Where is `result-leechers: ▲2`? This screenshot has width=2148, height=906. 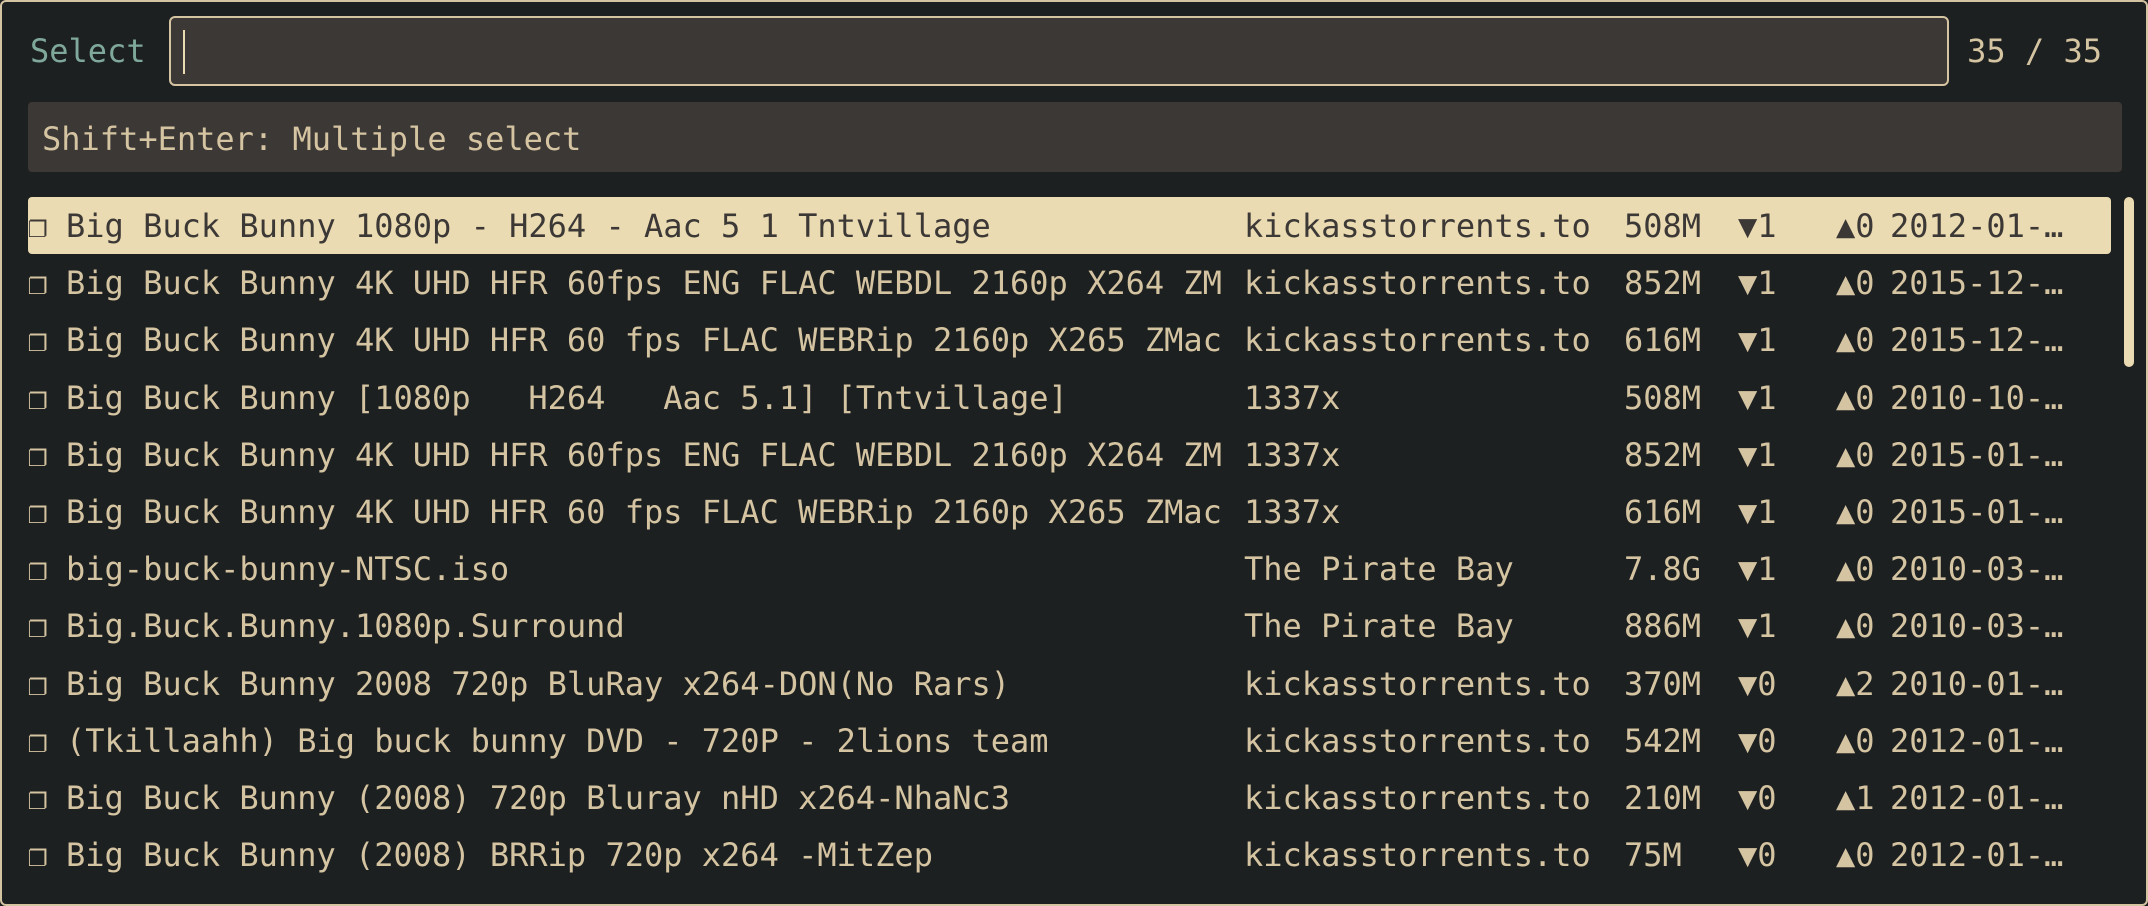
result-leechers: ▲2 is located at coordinates (1855, 684).